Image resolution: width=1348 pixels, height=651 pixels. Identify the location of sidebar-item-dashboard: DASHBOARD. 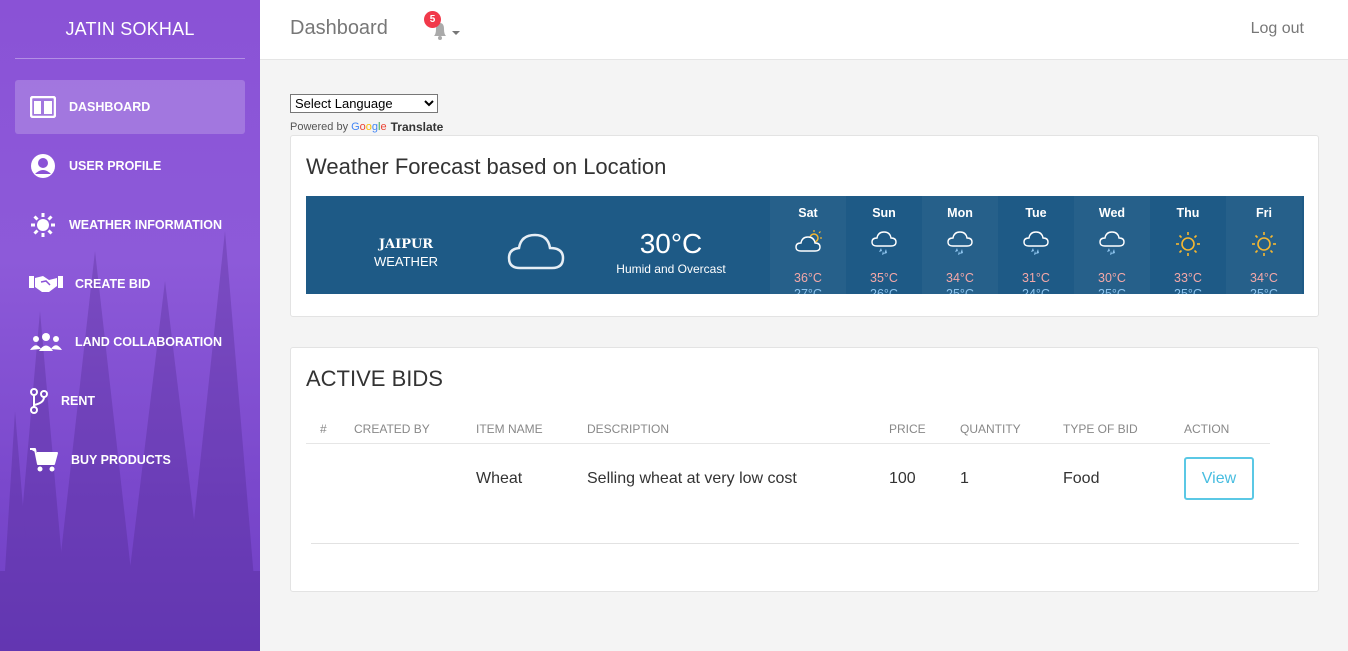
(130, 107).